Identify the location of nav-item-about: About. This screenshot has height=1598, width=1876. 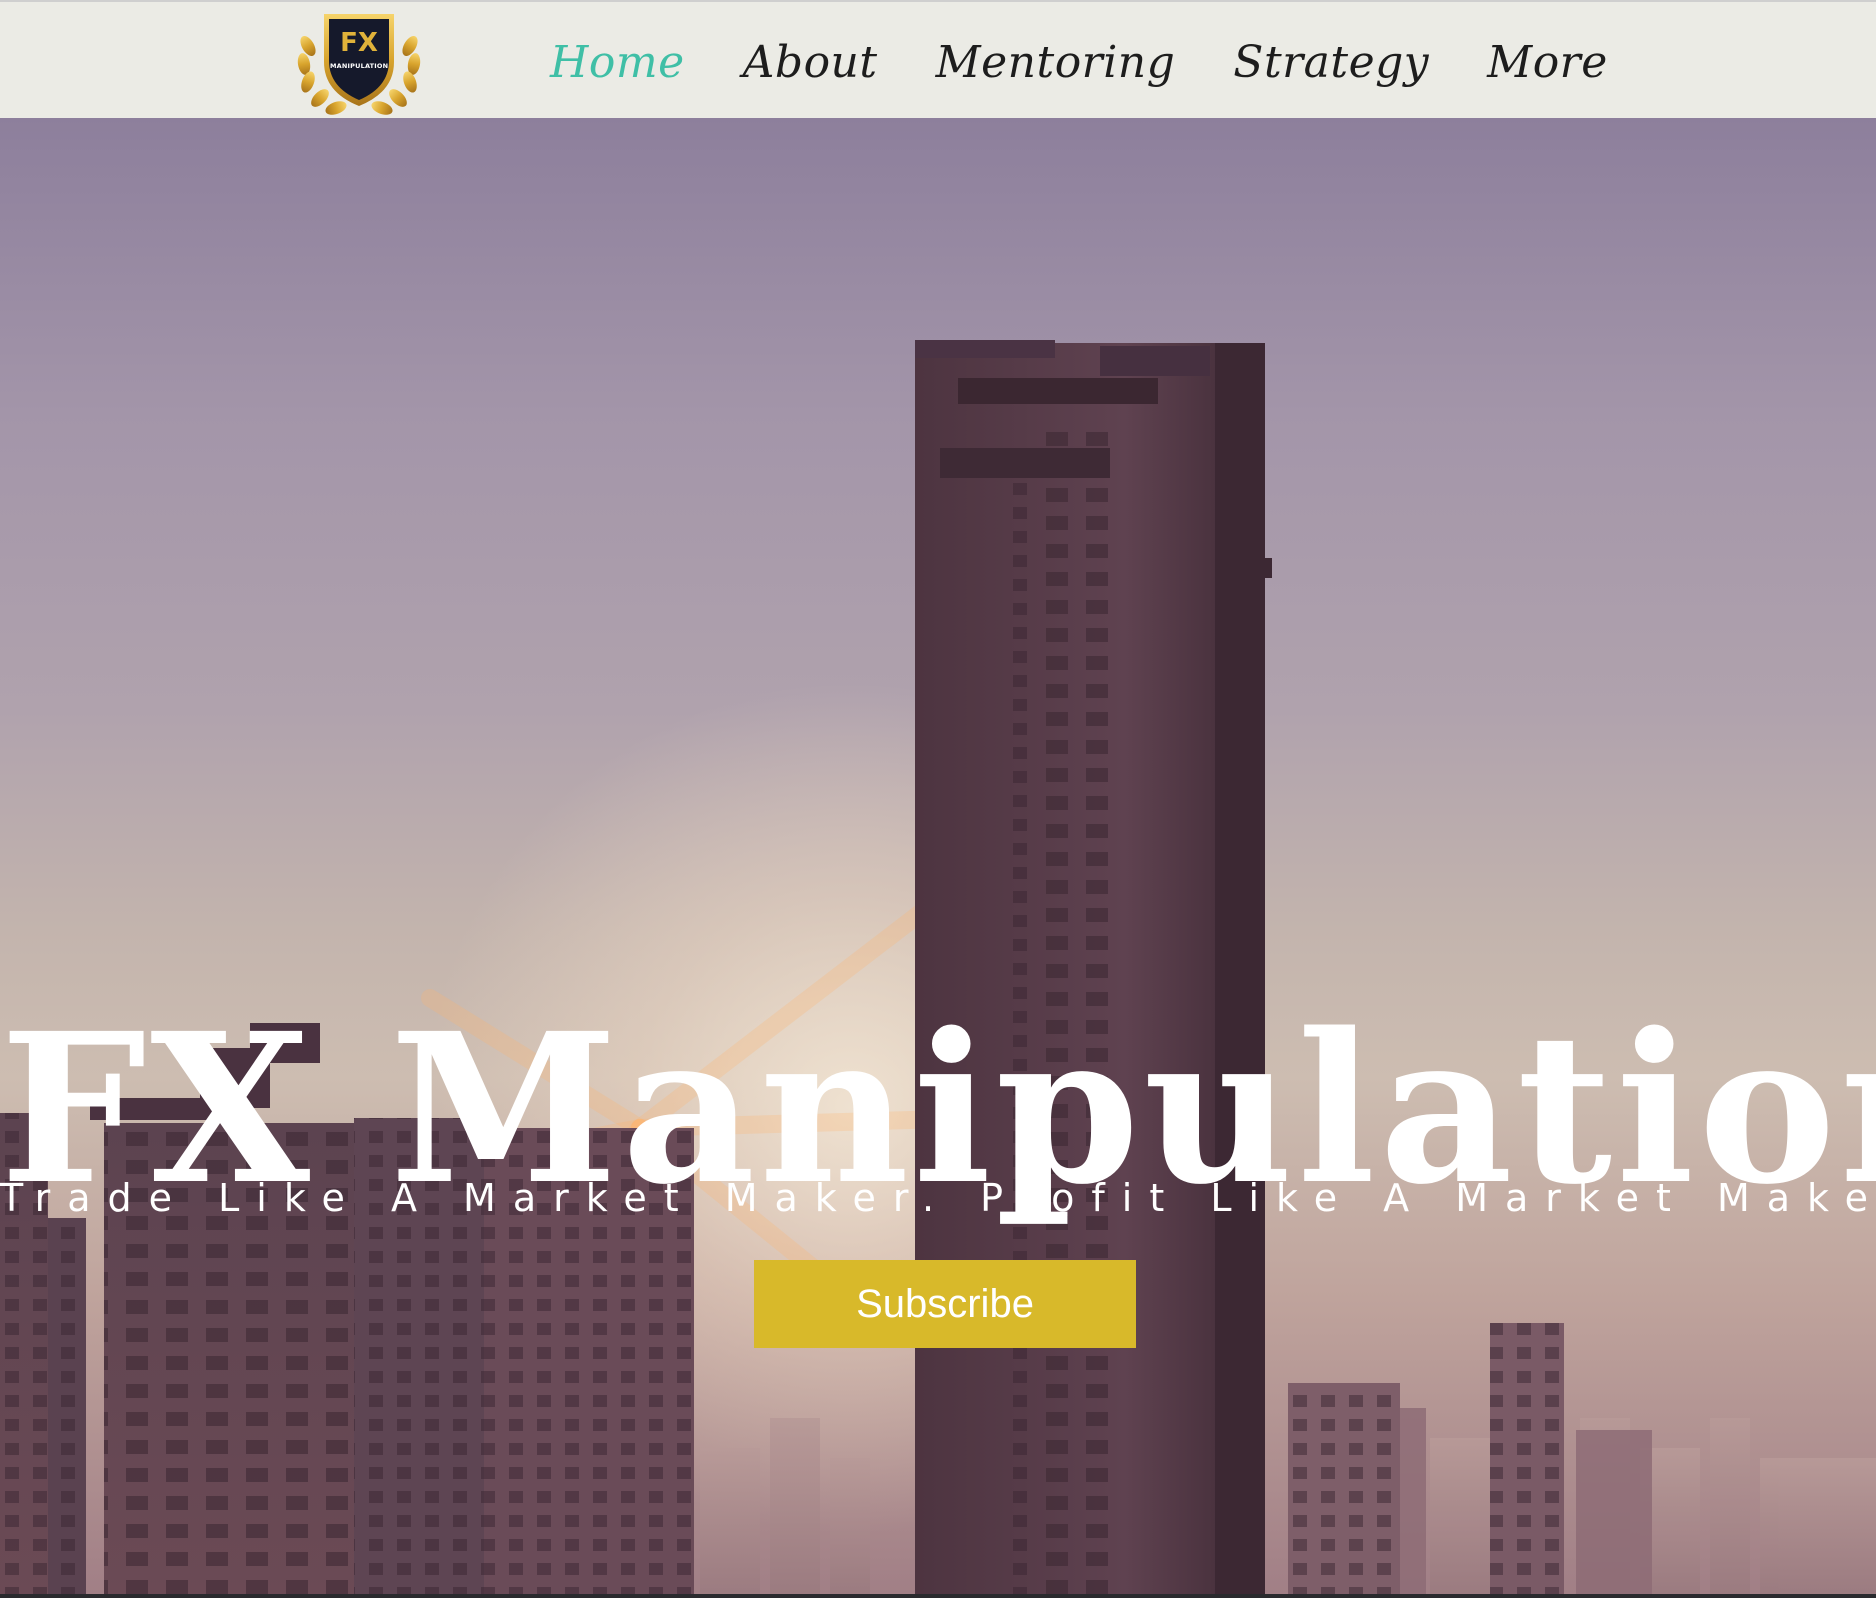
(810, 62).